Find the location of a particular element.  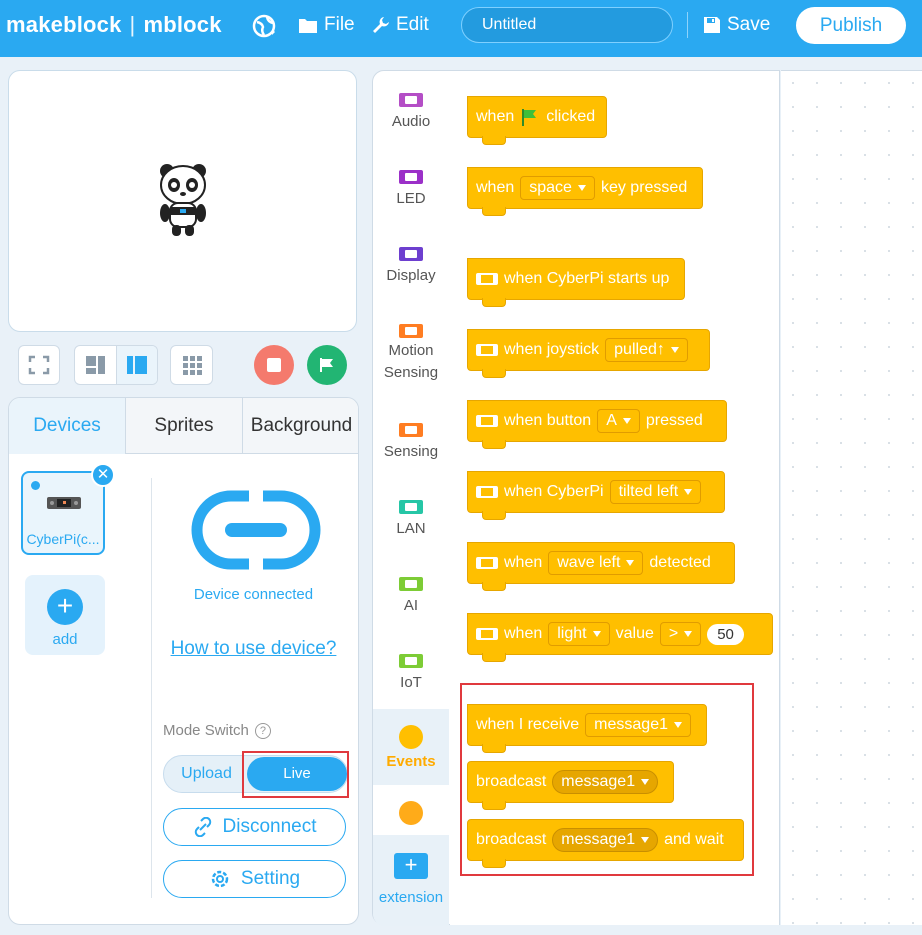

language-globe-icon is located at coordinates (265, 28).